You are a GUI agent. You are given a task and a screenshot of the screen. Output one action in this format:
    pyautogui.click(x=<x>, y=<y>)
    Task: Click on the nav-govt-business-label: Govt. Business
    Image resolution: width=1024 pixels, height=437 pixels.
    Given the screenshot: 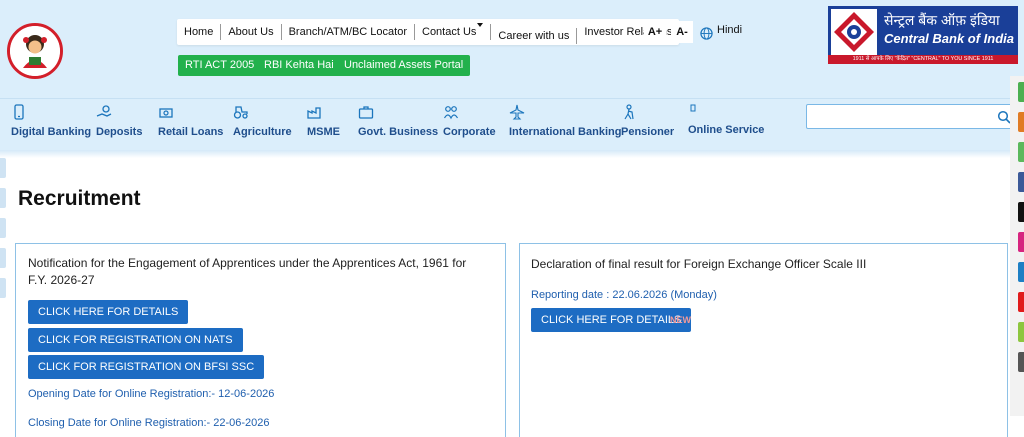 What is the action you would take?
    pyautogui.click(x=398, y=132)
    